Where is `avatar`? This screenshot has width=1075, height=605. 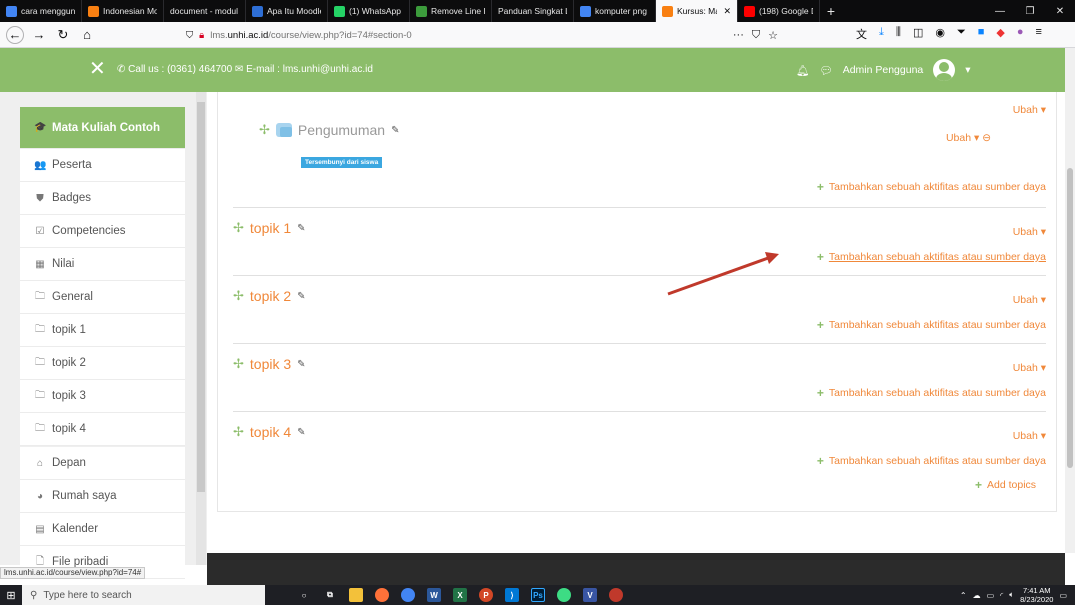 avatar is located at coordinates (944, 70).